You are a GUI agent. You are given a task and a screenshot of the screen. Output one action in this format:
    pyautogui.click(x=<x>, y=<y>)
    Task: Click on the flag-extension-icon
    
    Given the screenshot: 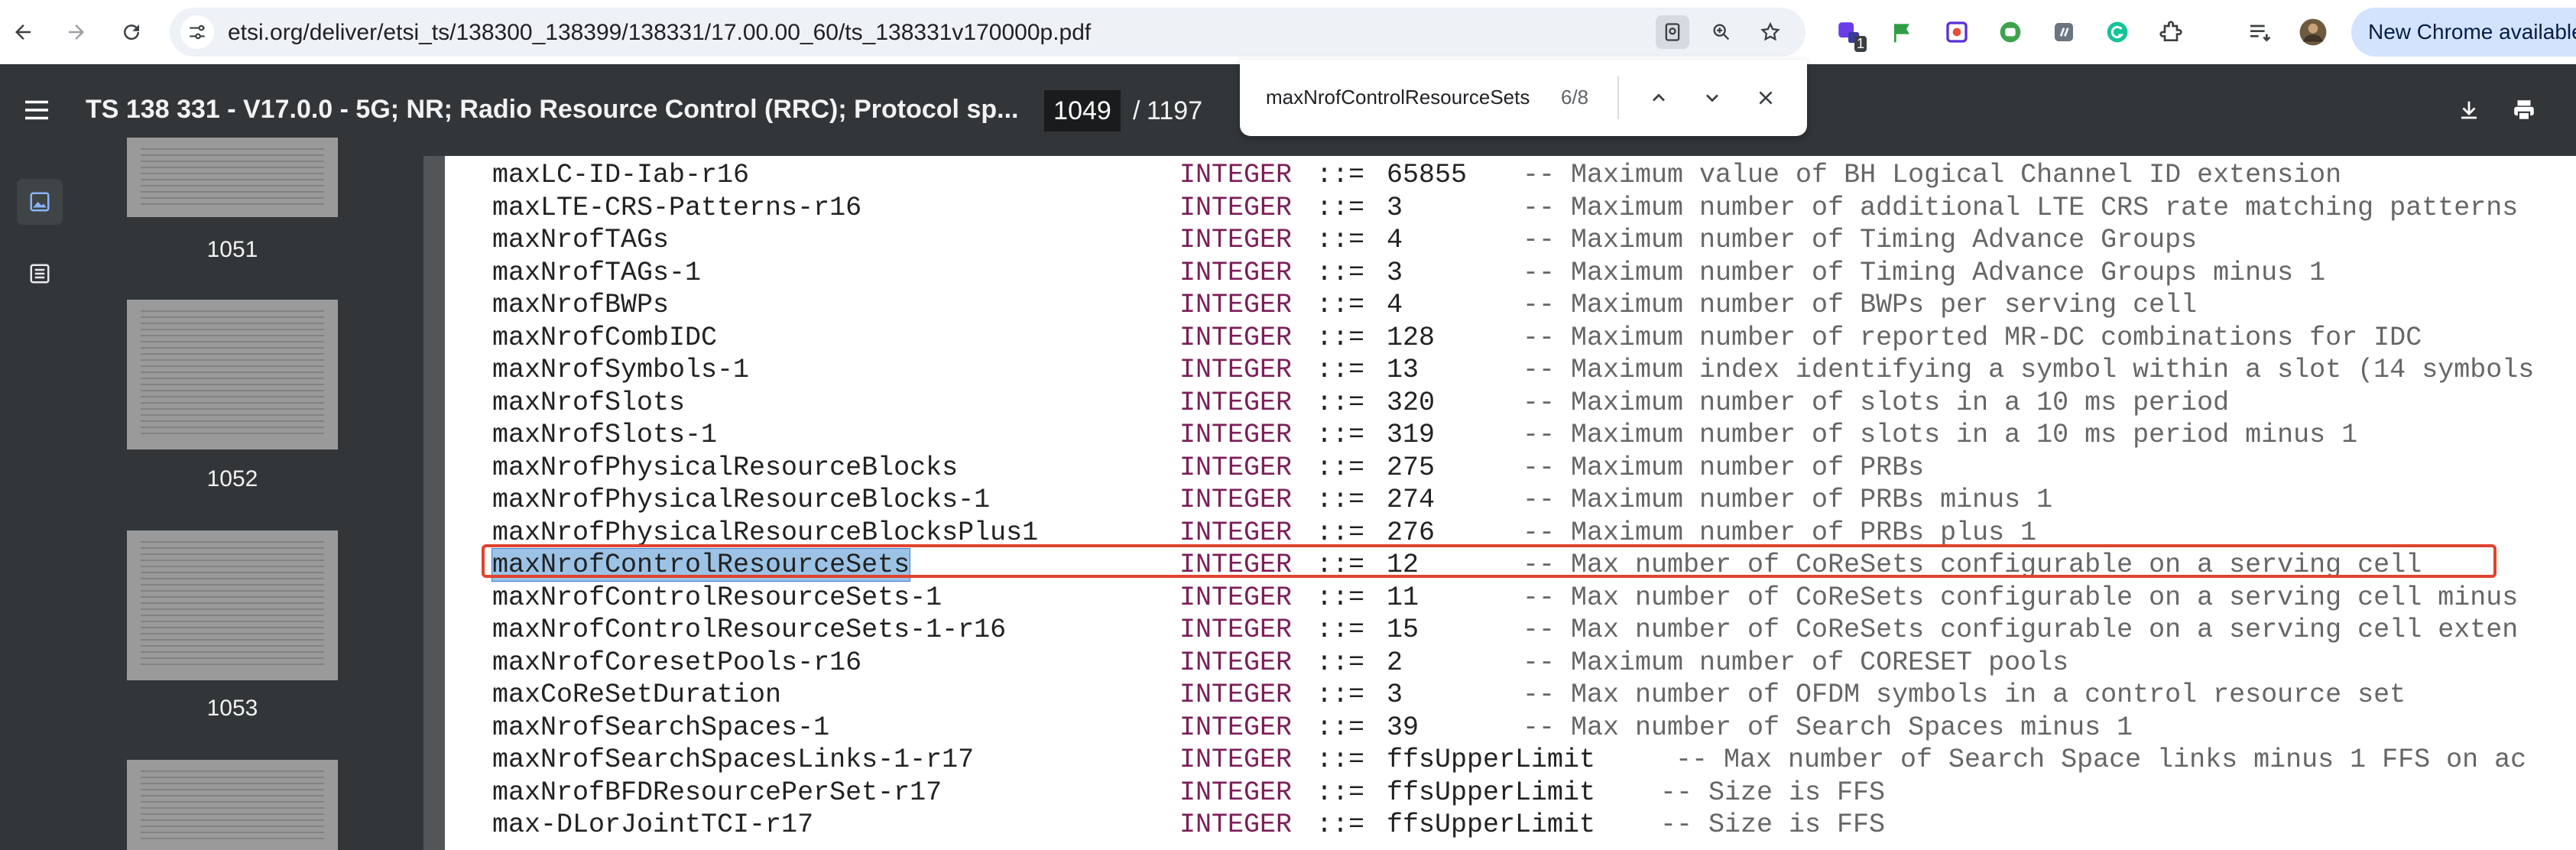 What is the action you would take?
    pyautogui.click(x=1903, y=32)
    